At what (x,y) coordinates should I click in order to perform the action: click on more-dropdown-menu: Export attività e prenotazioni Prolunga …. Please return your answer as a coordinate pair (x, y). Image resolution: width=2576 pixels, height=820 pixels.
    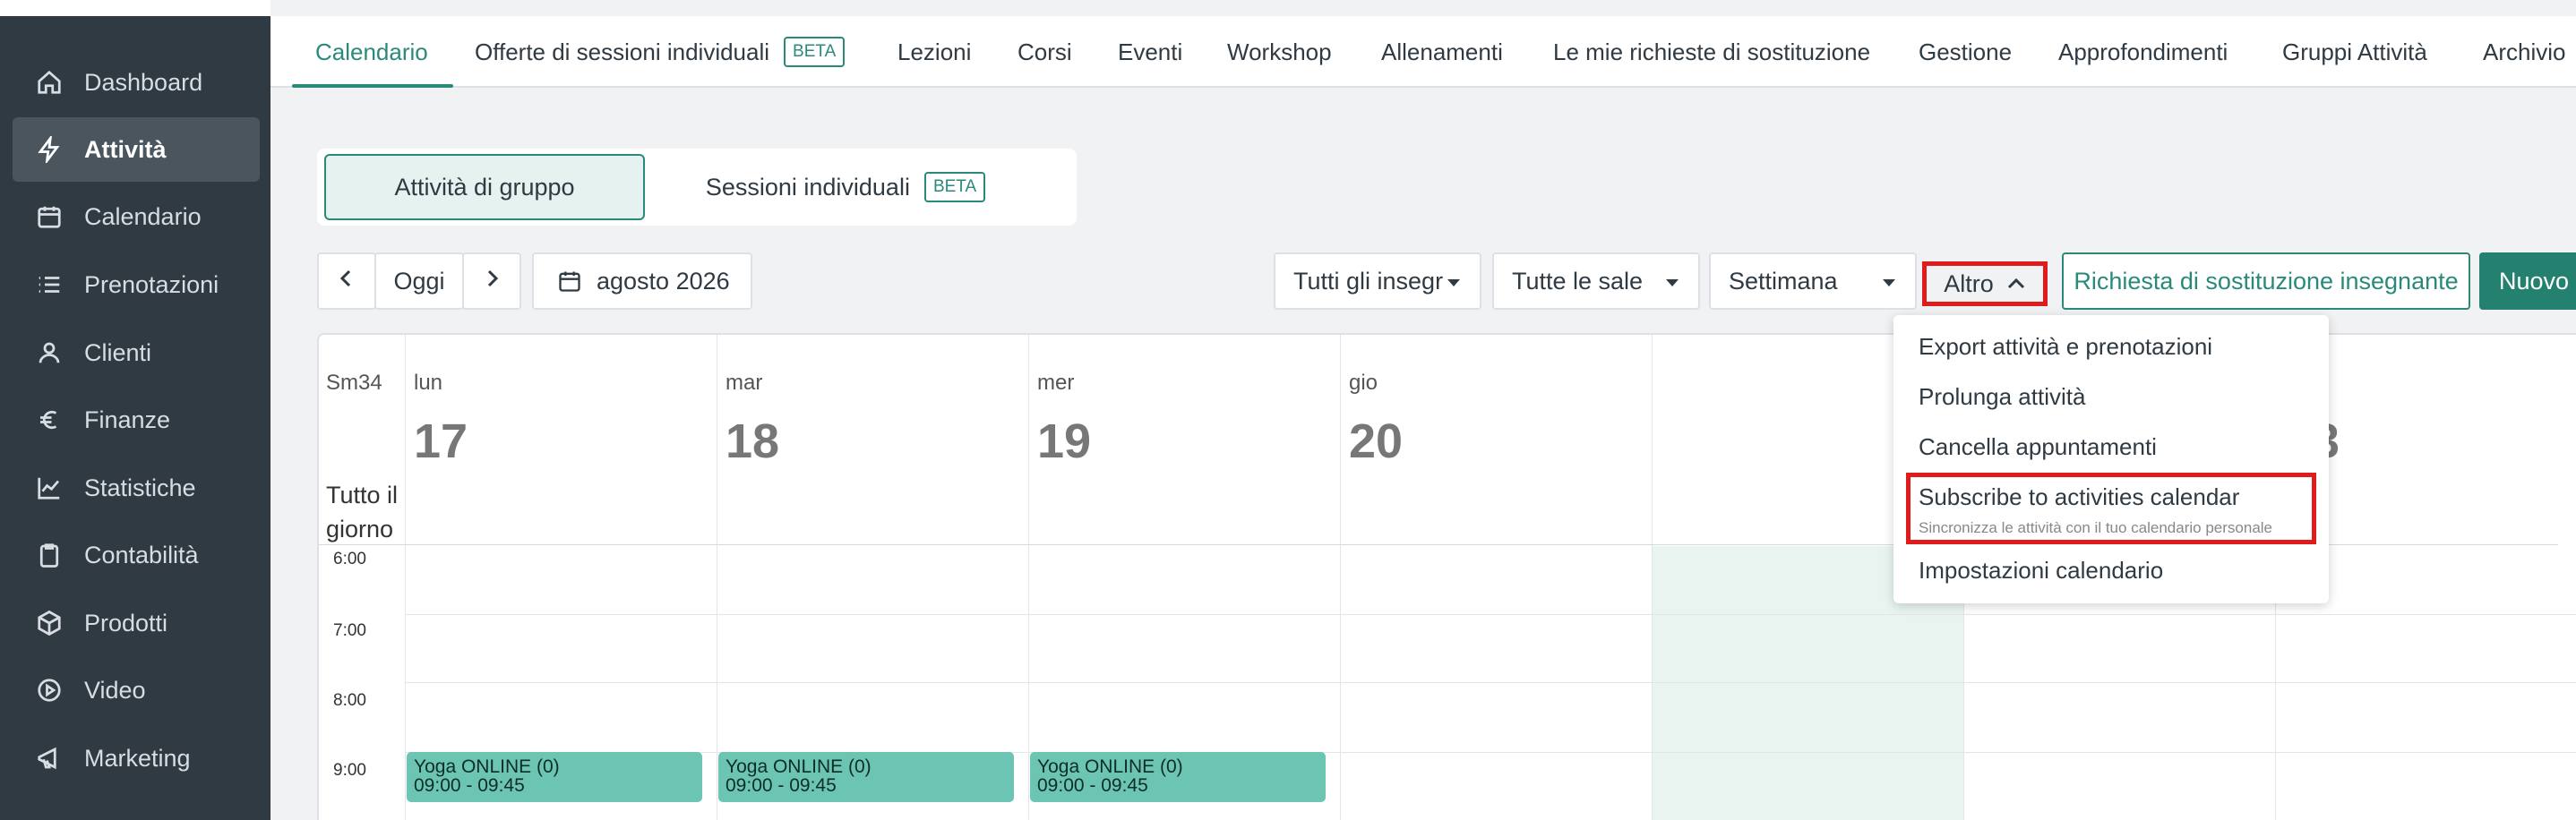
    Looking at the image, I should click on (2111, 459).